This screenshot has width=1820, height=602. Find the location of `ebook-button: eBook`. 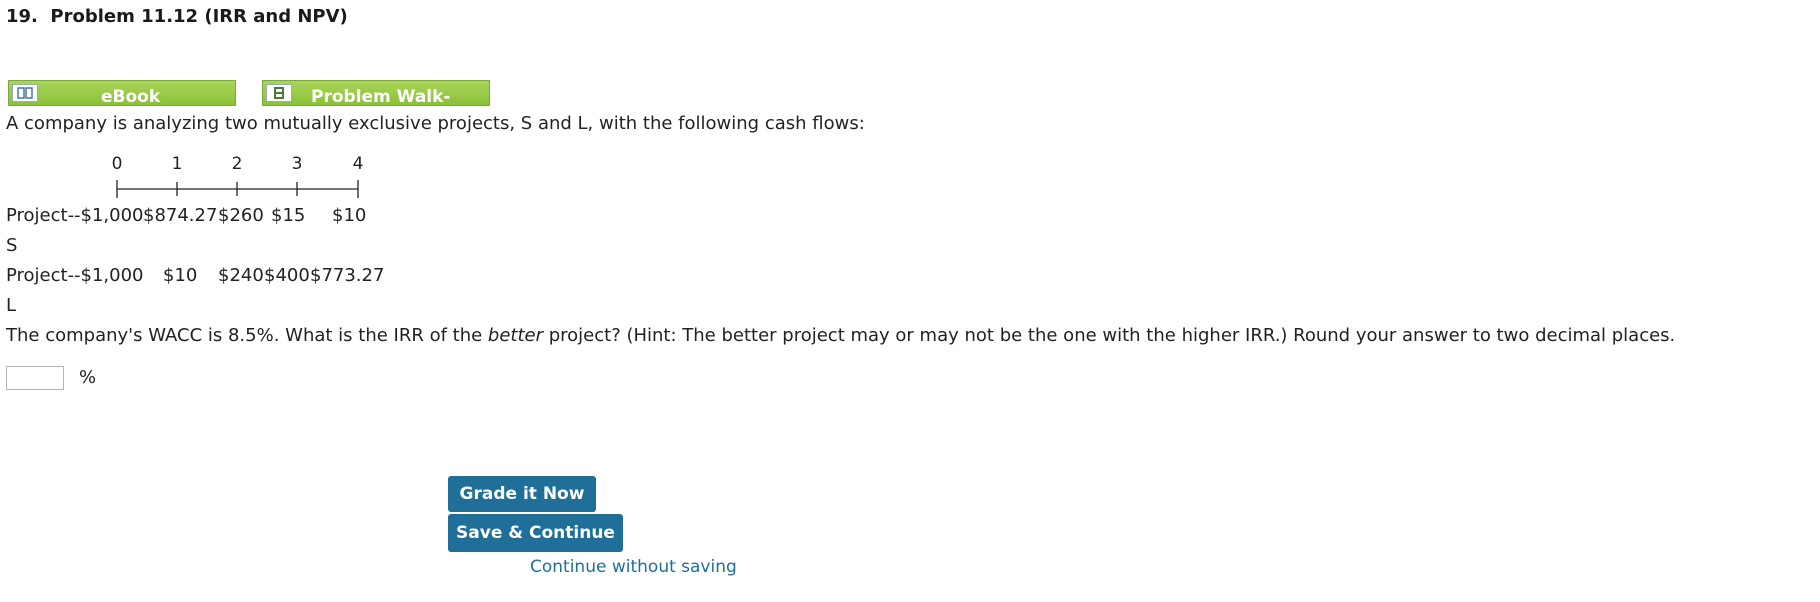

ebook-button: eBook is located at coordinates (122, 93).